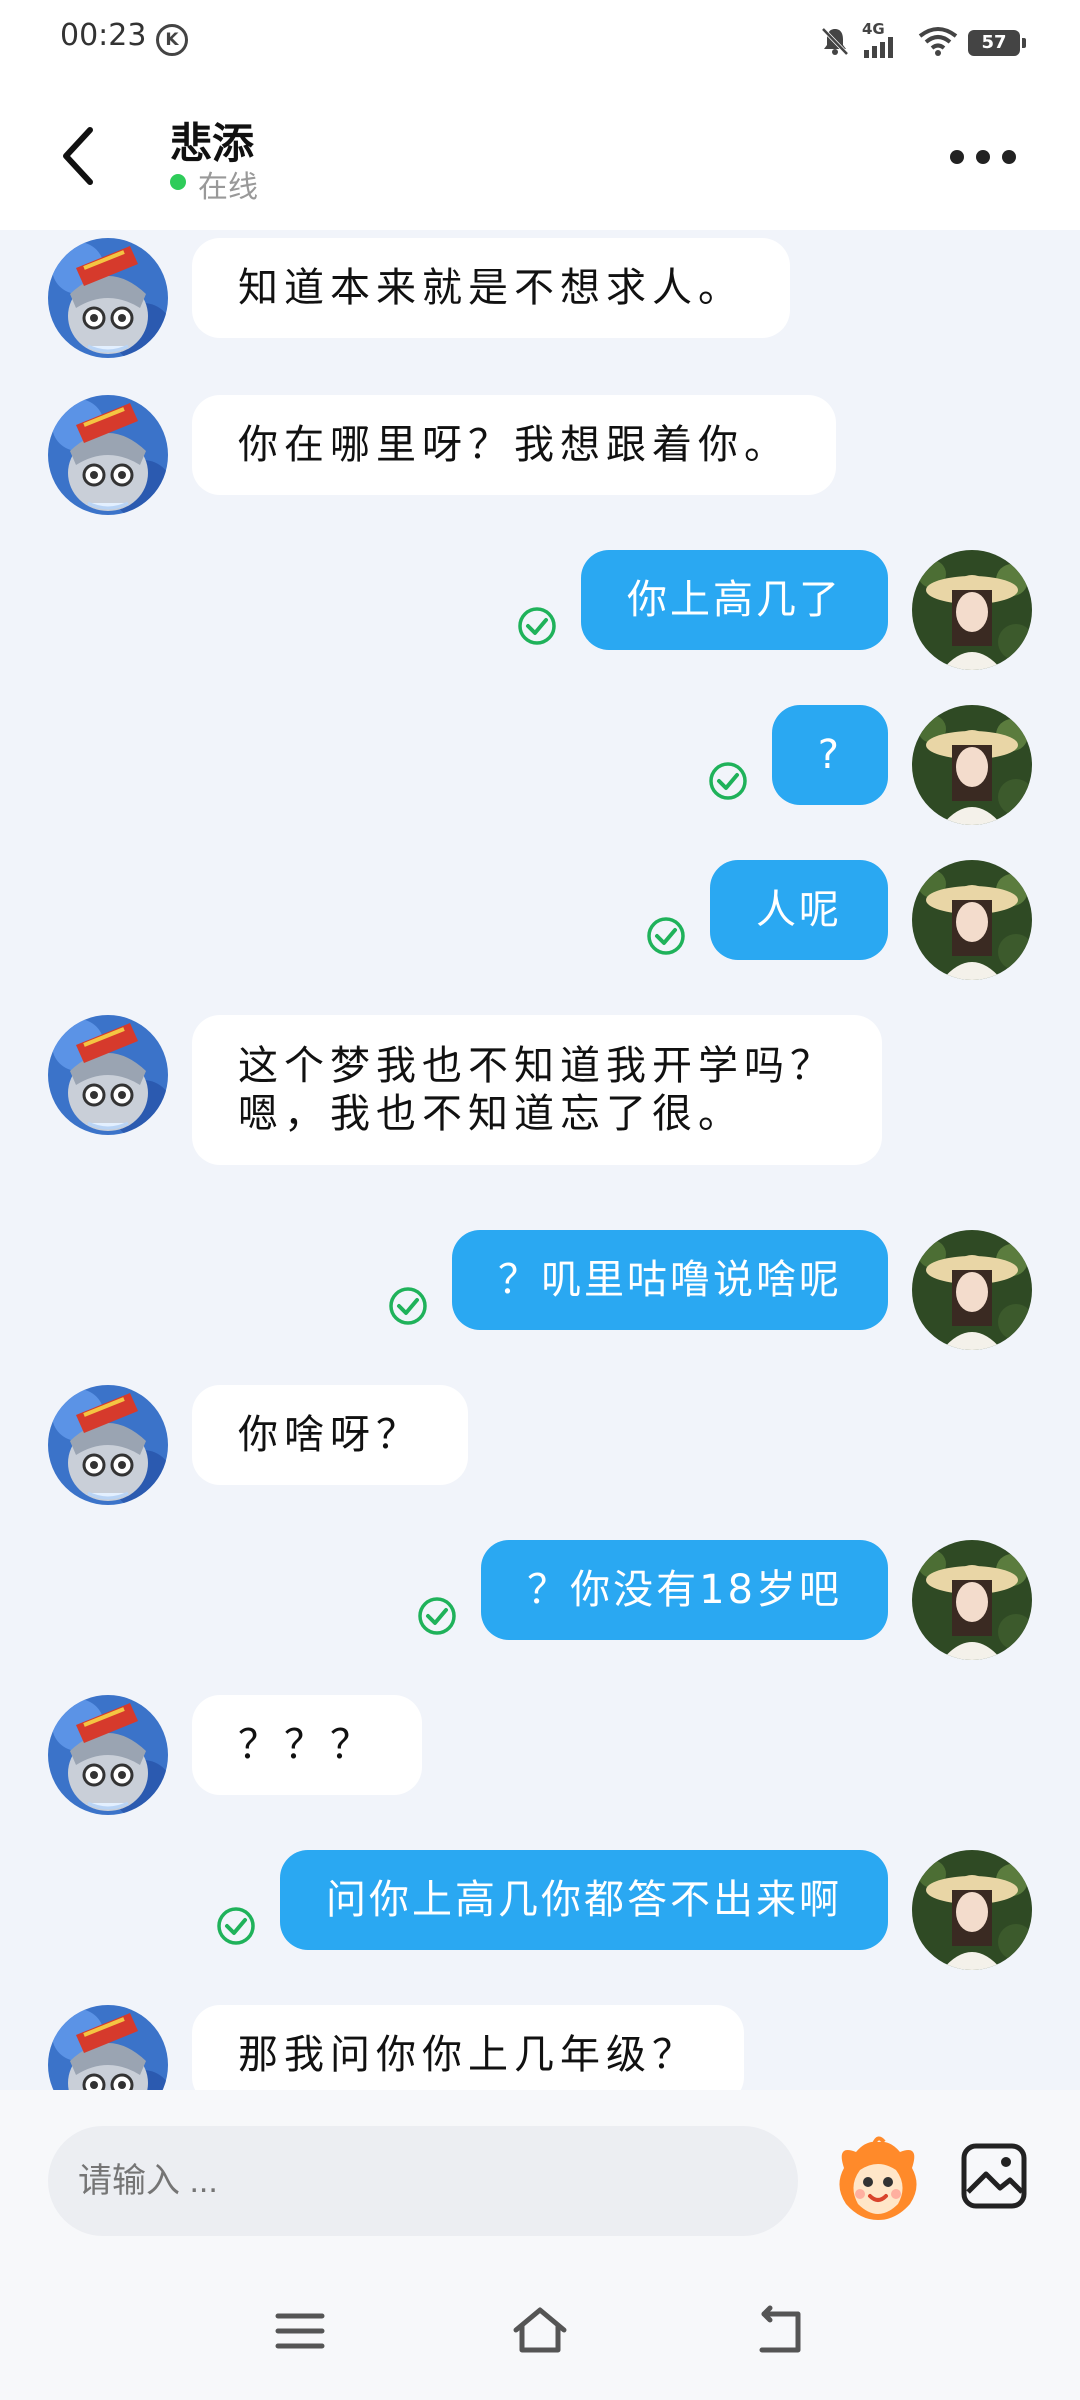 This screenshot has width=1080, height=2400. I want to click on incoming-message: ？？？, so click(540, 1755).